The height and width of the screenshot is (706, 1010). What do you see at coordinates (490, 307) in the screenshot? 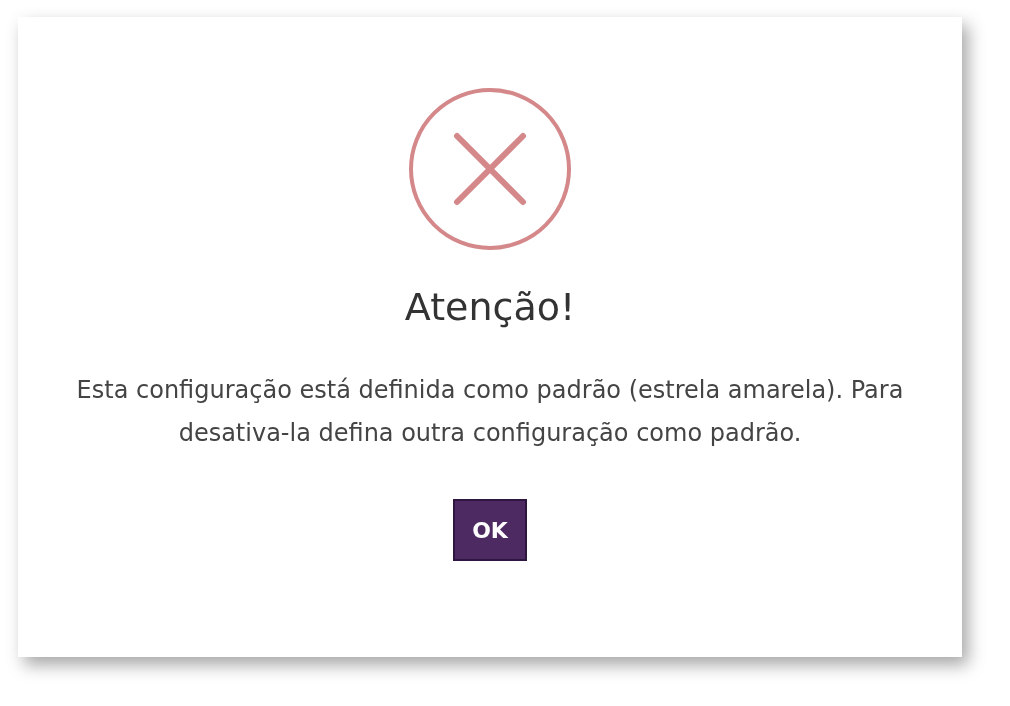
I see `dialog-title: Atenção!` at bounding box center [490, 307].